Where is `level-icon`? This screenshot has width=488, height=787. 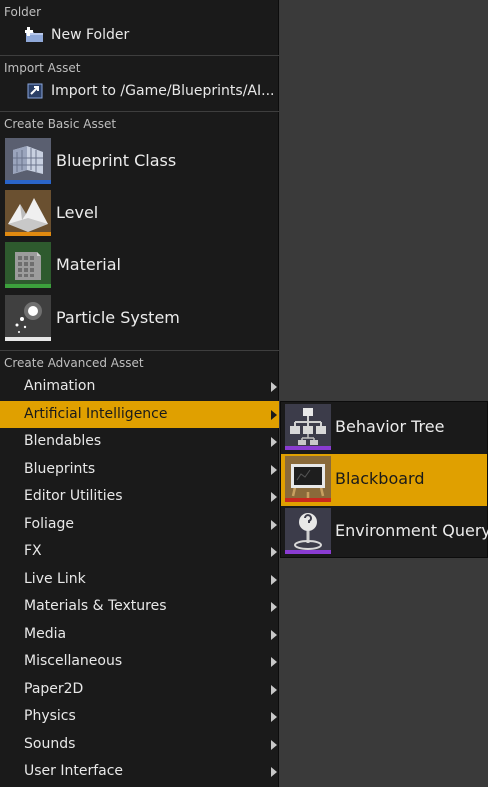 level-icon is located at coordinates (28, 213).